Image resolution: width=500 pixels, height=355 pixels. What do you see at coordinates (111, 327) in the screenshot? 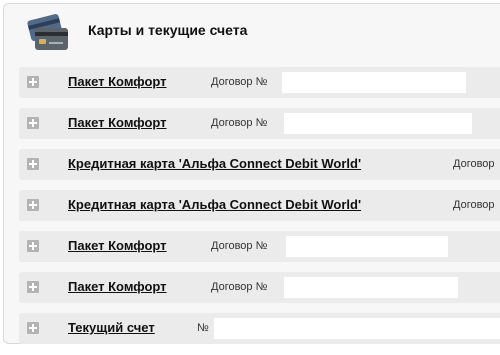
I see `account-product-link: Текущий счет` at bounding box center [111, 327].